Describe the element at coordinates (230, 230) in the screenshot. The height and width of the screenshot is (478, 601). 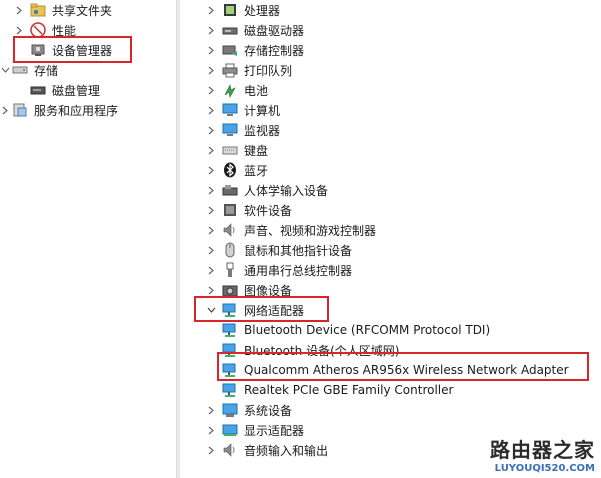
I see `sound-icon` at that location.